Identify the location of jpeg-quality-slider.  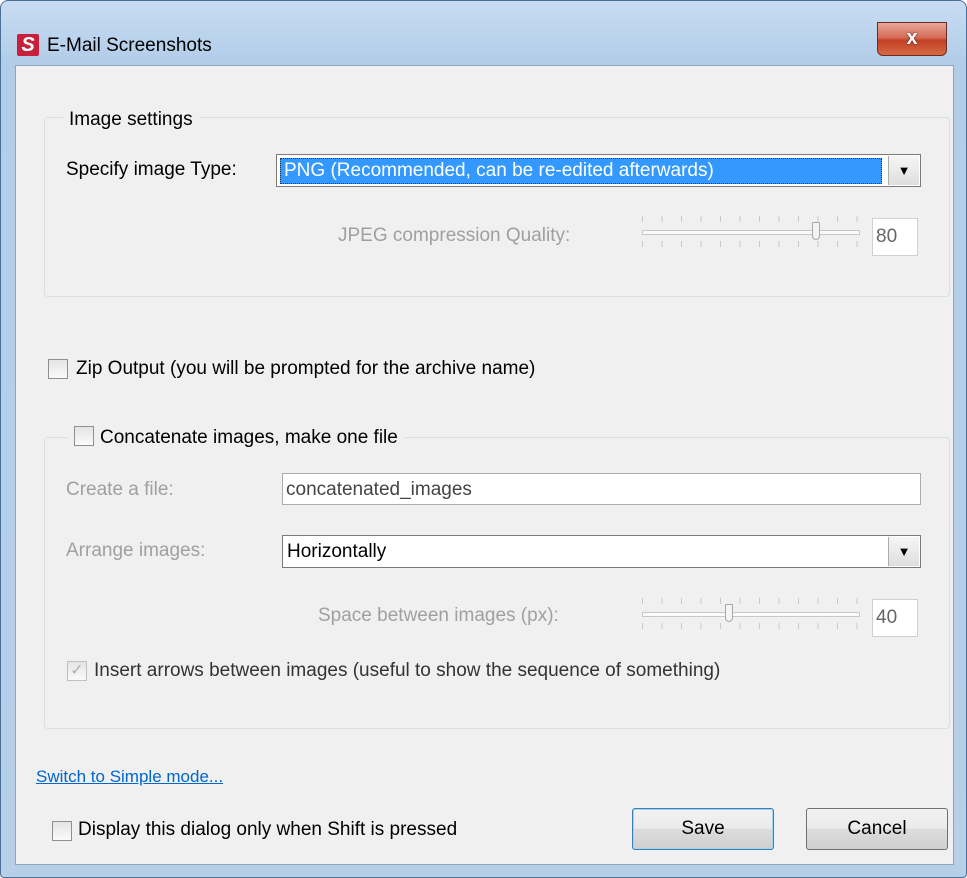
(751, 231).